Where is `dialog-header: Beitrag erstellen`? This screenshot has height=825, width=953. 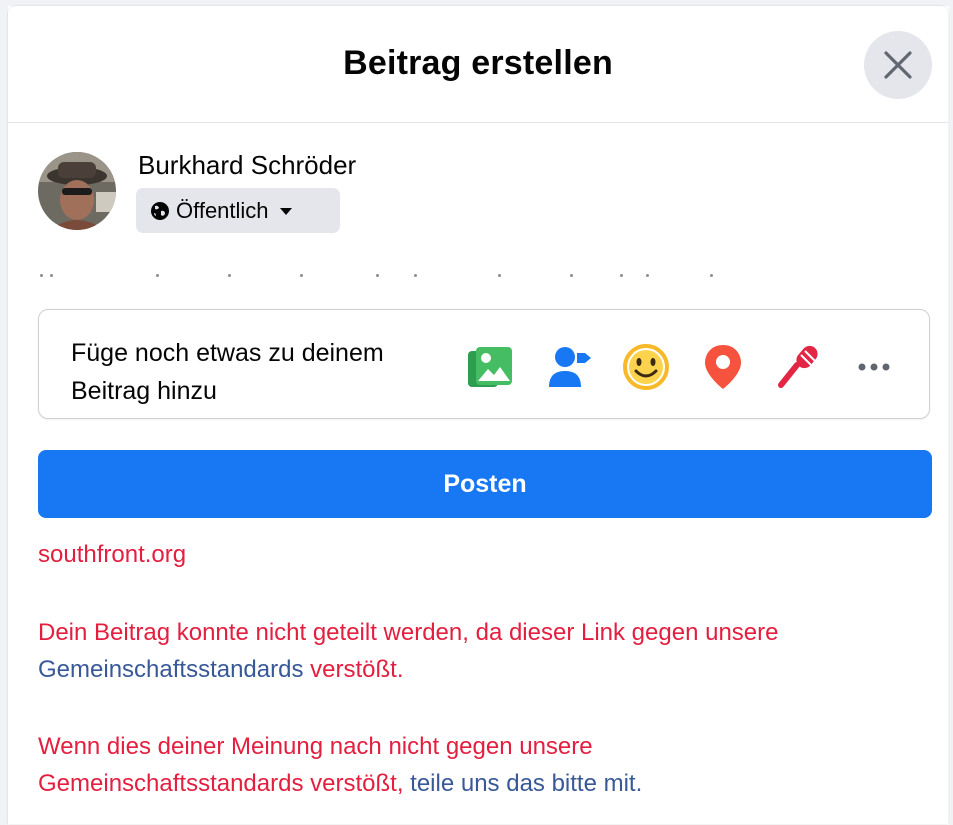
dialog-header: Beitrag erstellen is located at coordinates (478, 64).